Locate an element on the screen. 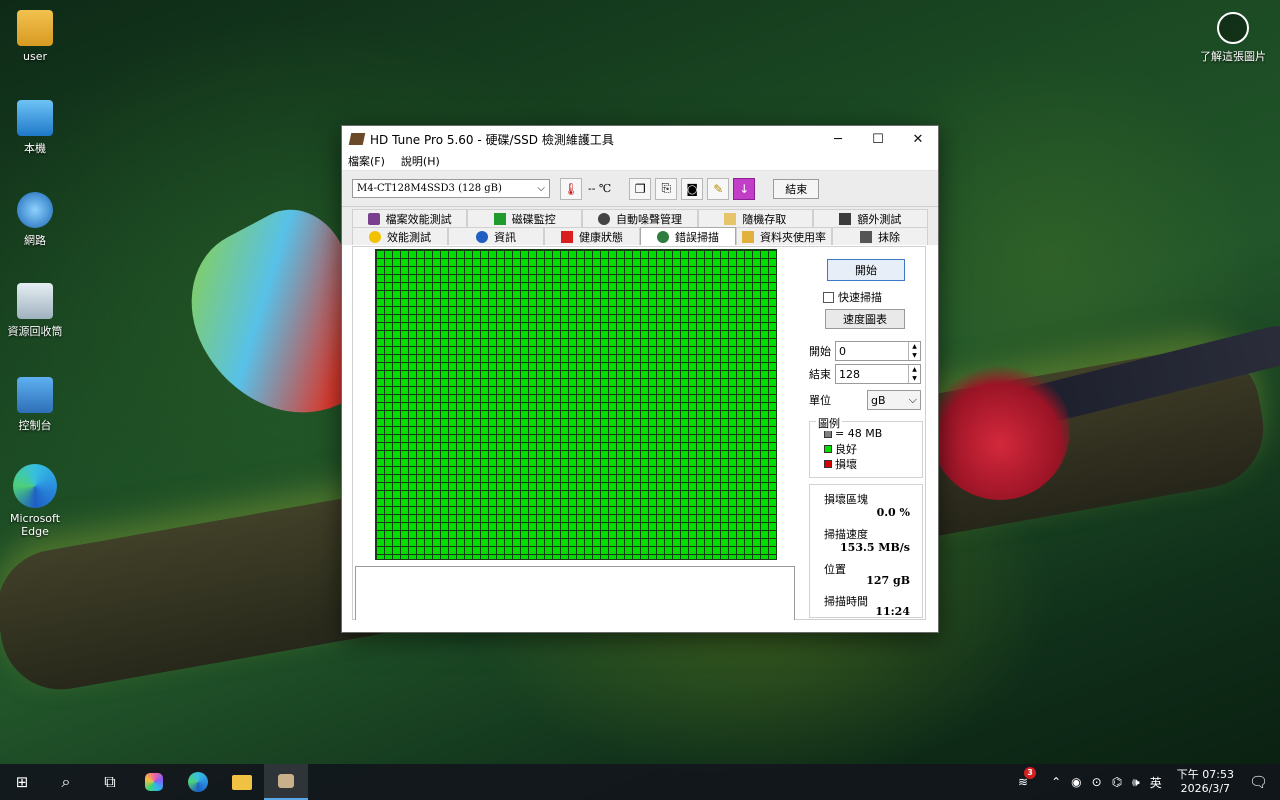  menu-file: 檔案(F) is located at coordinates (366, 161).